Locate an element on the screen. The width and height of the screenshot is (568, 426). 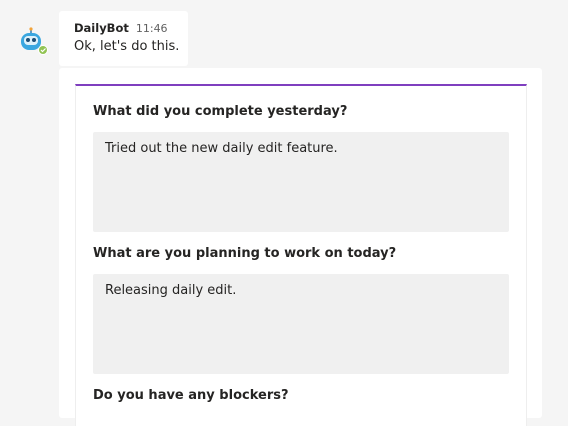
message-header: DailyBot 11:46 is located at coordinates (121, 28).